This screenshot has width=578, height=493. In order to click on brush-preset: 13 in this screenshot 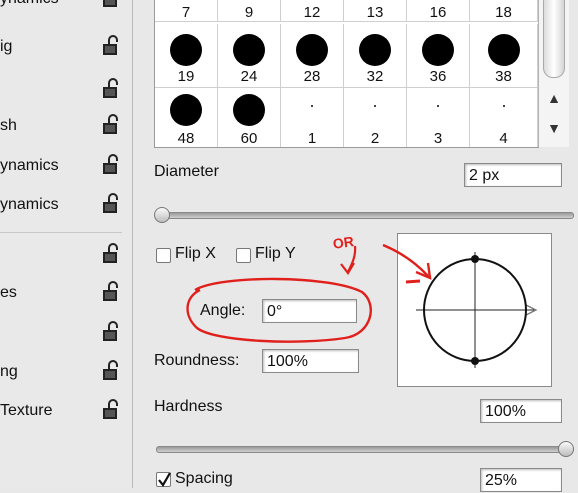, I will do `click(375, 11)`.